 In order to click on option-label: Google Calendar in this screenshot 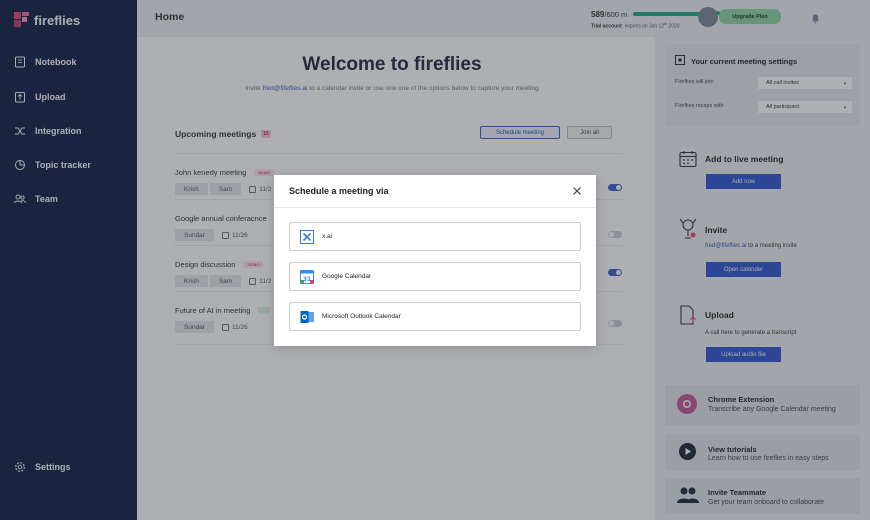, I will do `click(347, 276)`.